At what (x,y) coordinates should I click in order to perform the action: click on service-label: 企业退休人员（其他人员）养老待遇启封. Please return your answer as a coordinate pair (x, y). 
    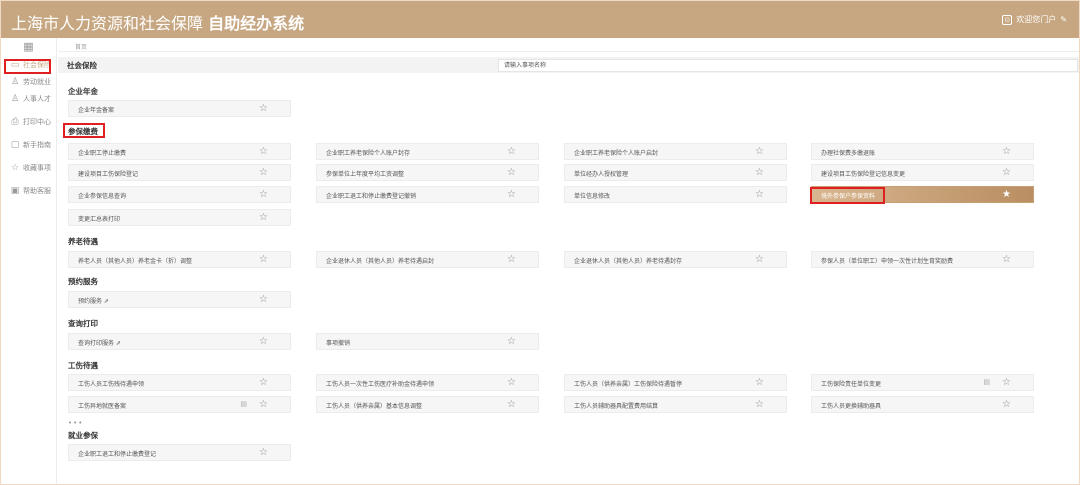
    Looking at the image, I should click on (380, 261).